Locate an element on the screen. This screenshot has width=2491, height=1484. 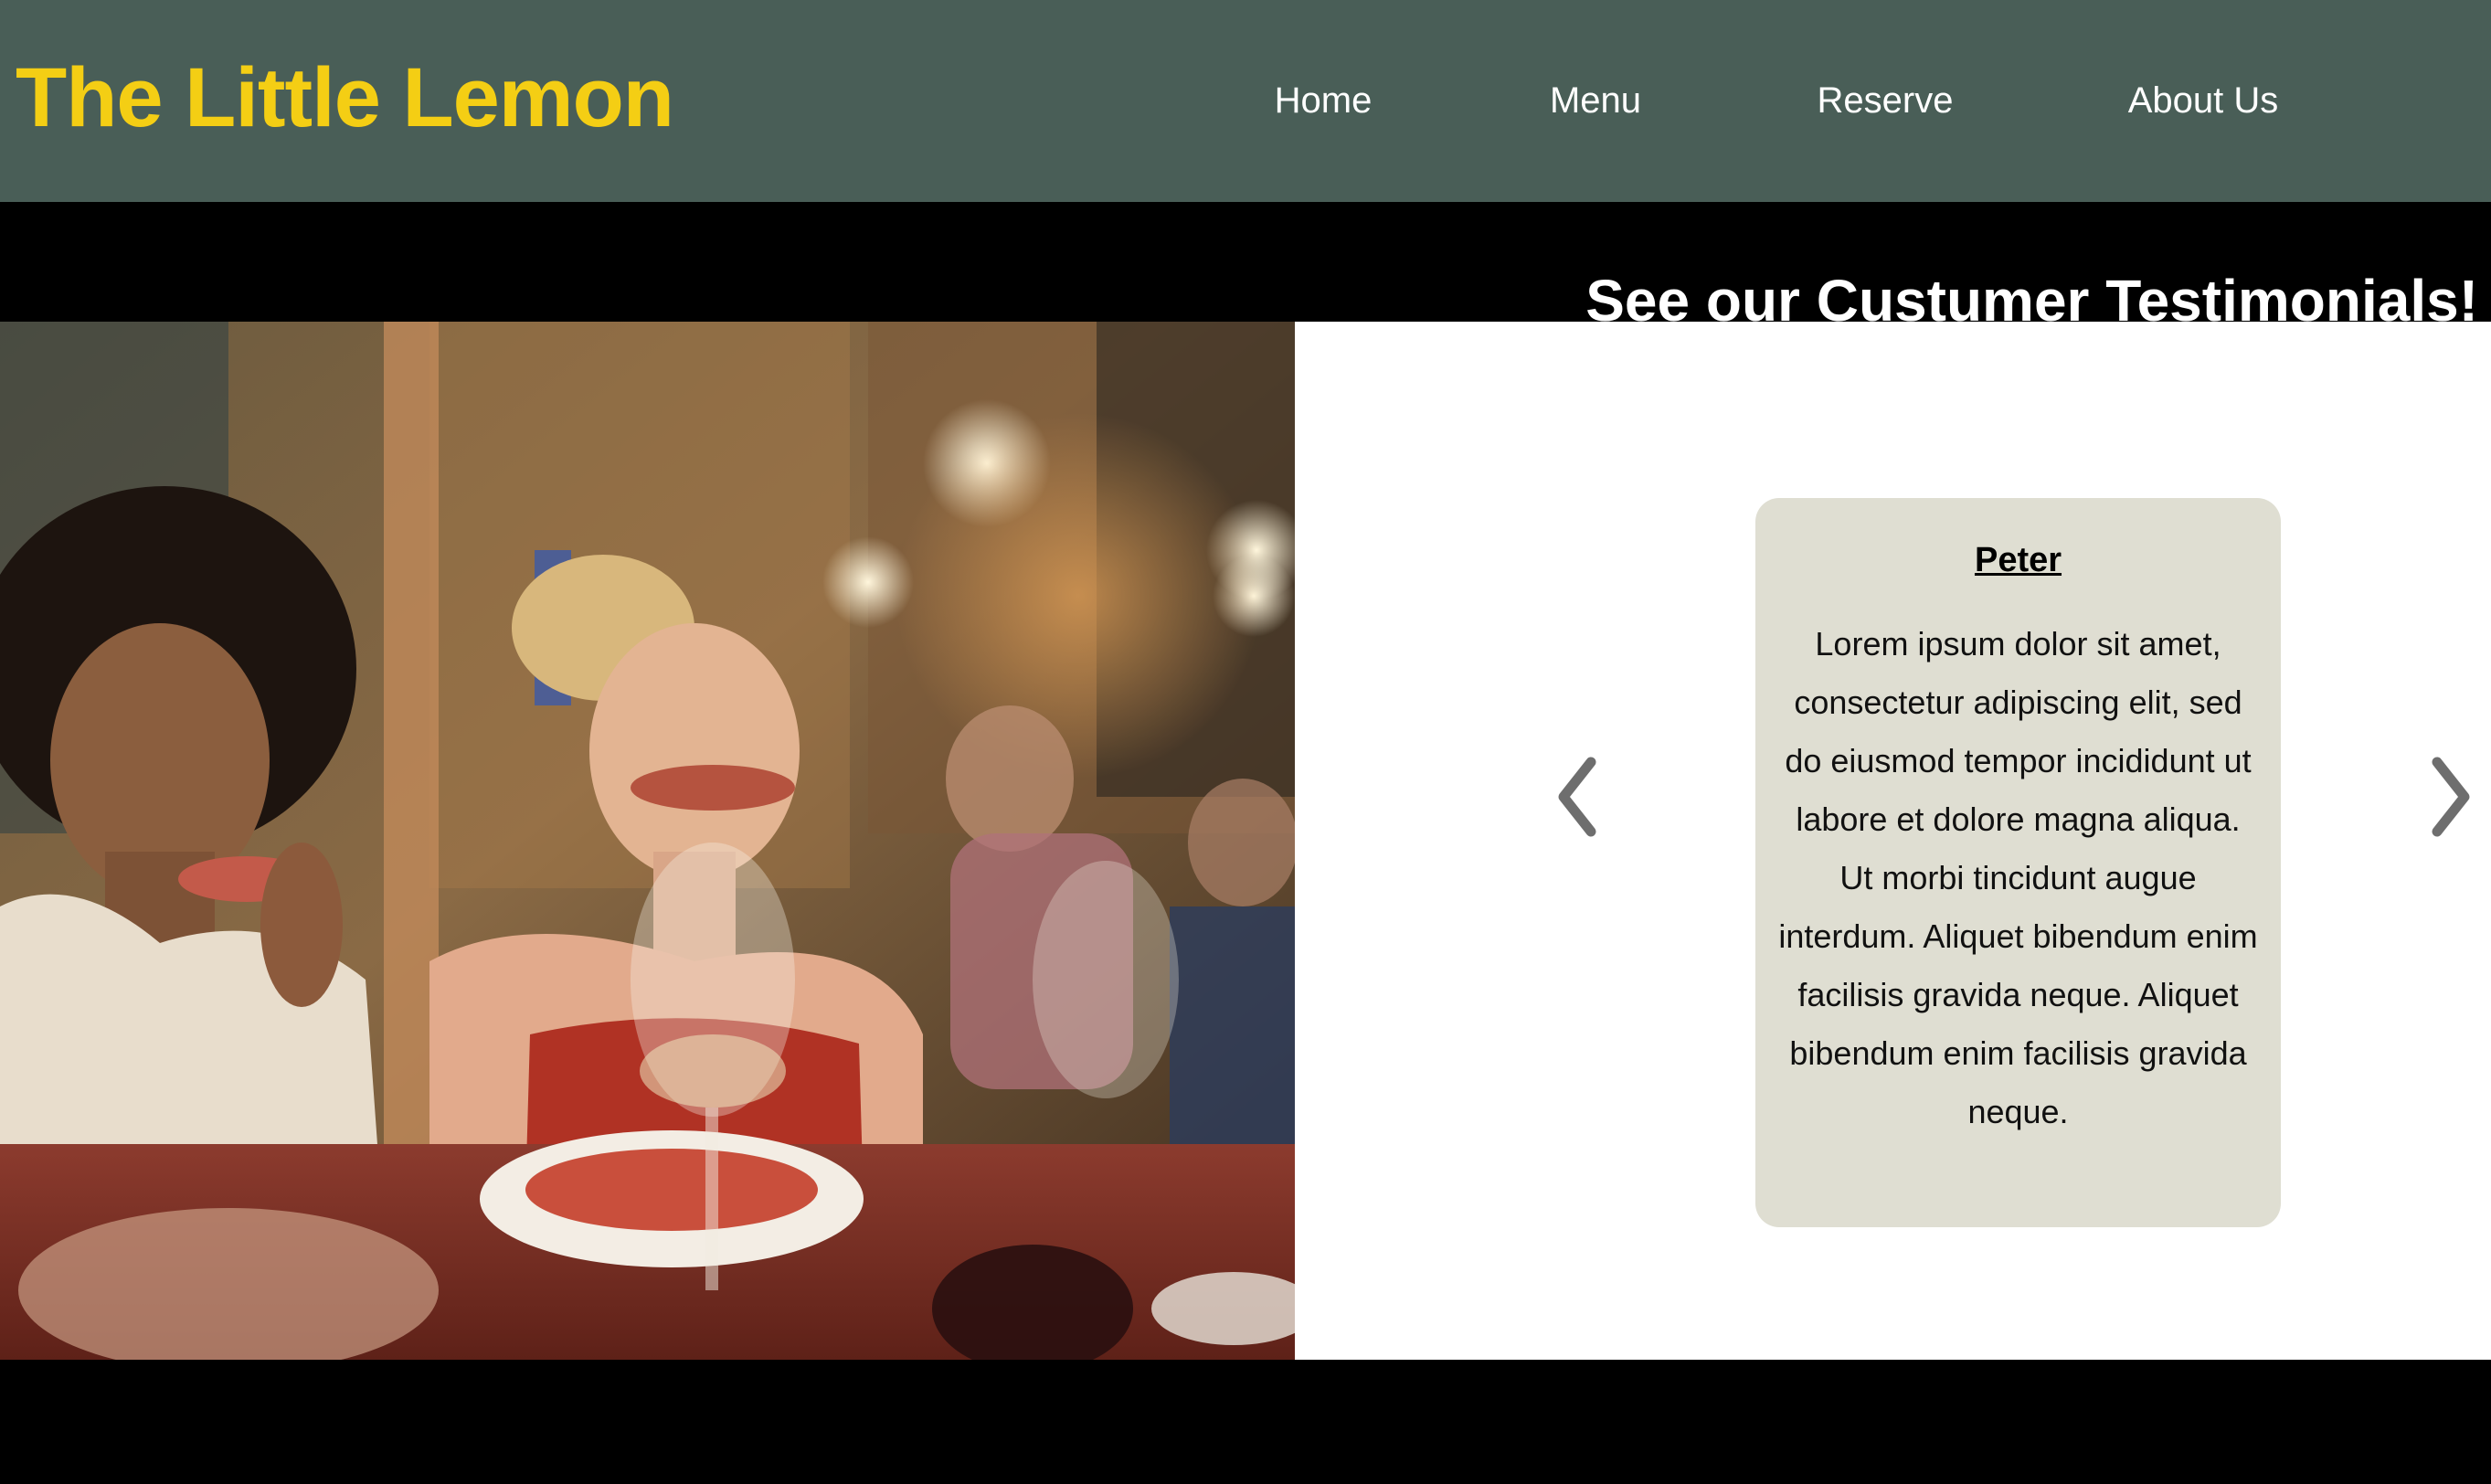
testimonials-banner: See our Custumer Testimonials! is located at coordinates (1245, 268).